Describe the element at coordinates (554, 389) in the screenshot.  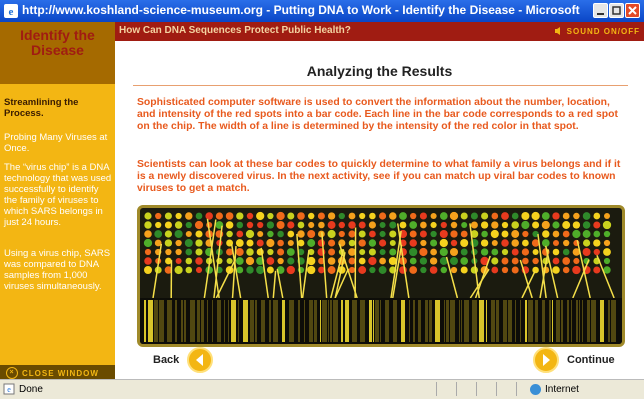
I see `security-zone: Internet` at that location.